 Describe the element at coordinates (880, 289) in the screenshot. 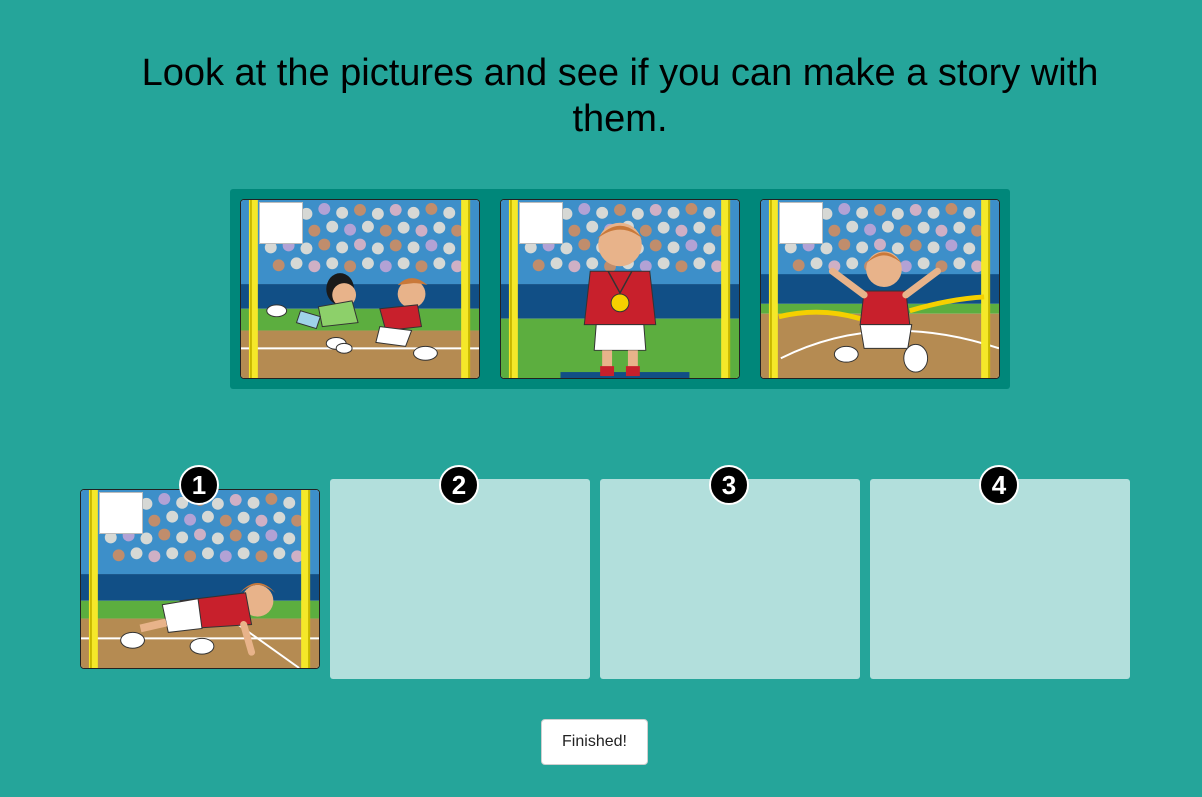

I see `card-finish-line` at that location.